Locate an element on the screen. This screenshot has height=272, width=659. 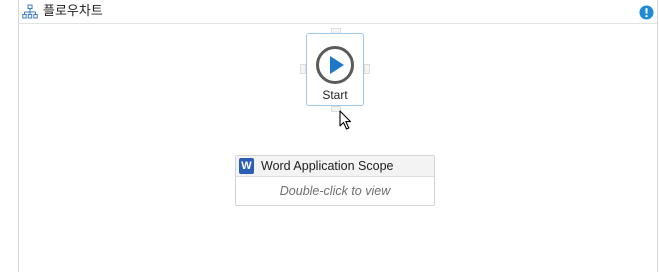
mouse-cursor-icon is located at coordinates (345, 120).